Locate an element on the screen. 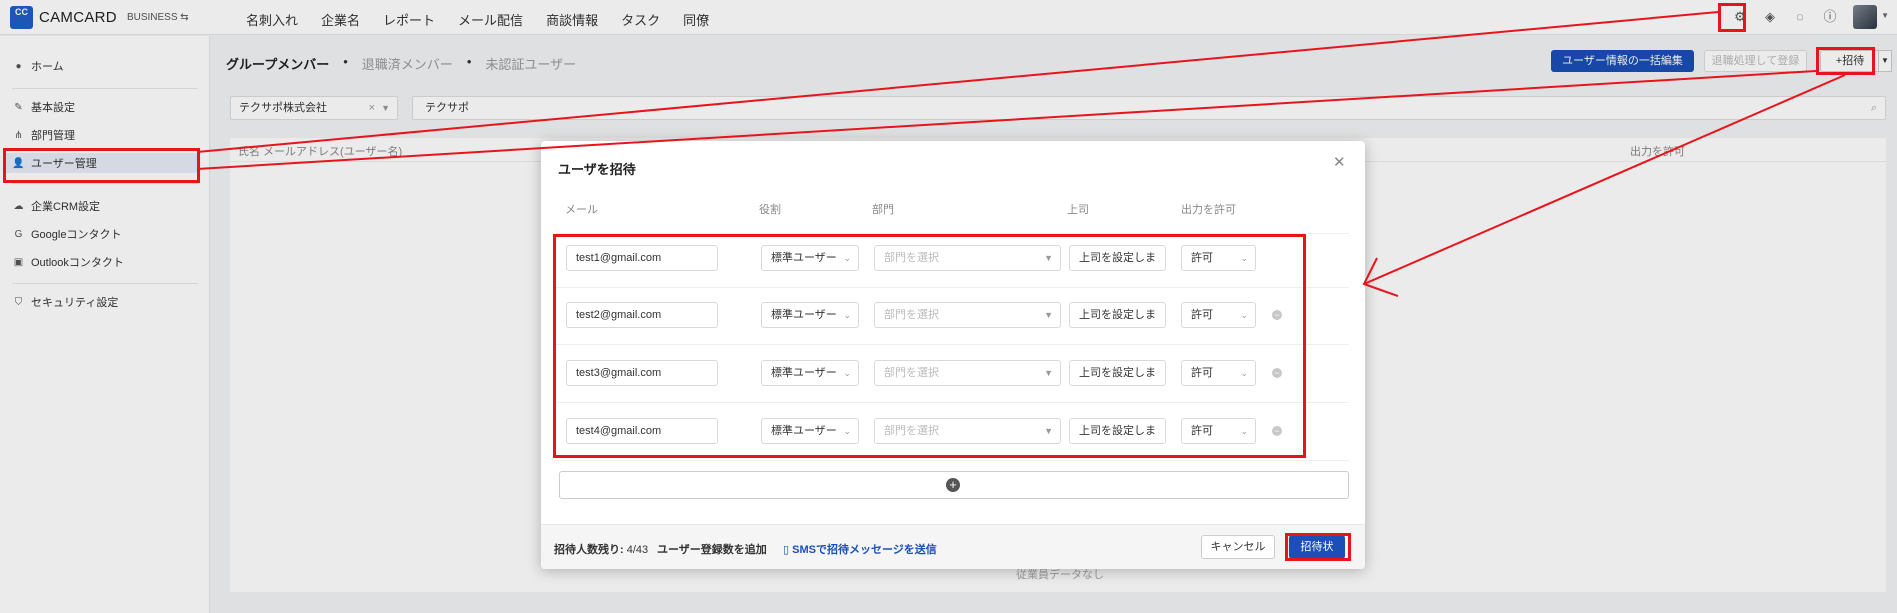 The width and height of the screenshot is (1897, 613). email-field: test3@gmail.com is located at coordinates (642, 373).